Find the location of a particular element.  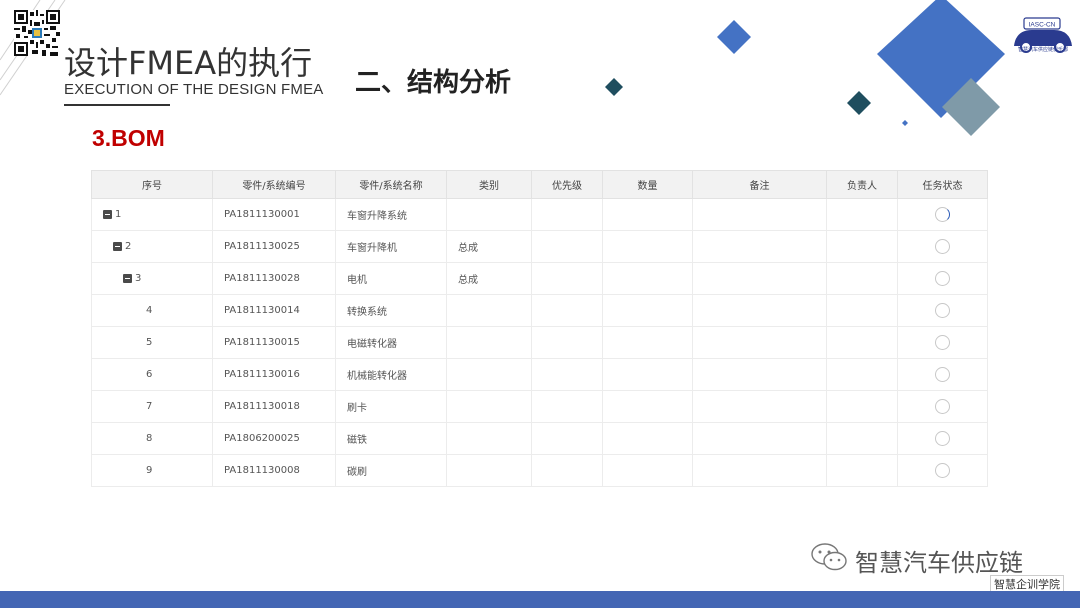

table-row: 5 PA1811130015 电磁转化器 is located at coordinates (539, 342).